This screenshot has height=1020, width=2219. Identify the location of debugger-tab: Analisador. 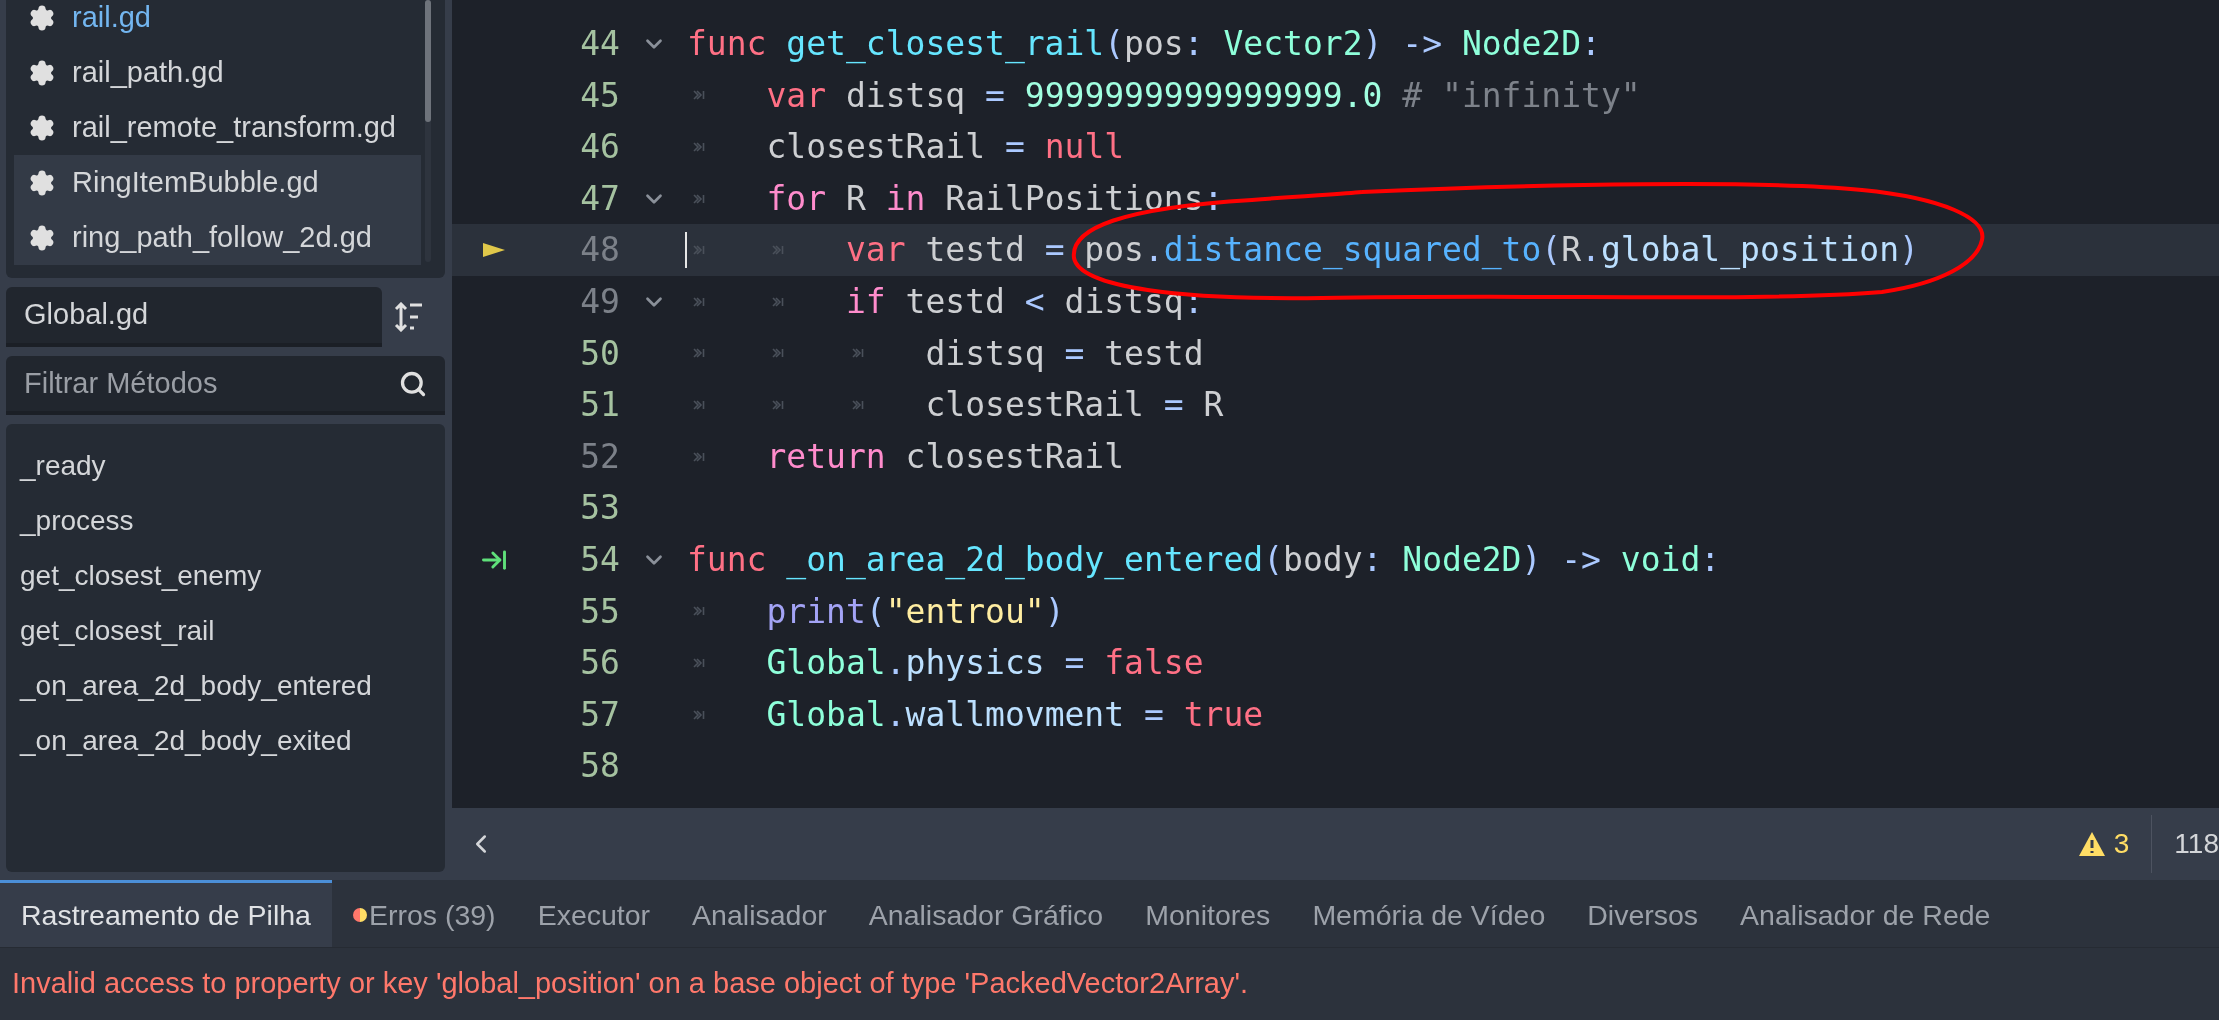
(759, 913).